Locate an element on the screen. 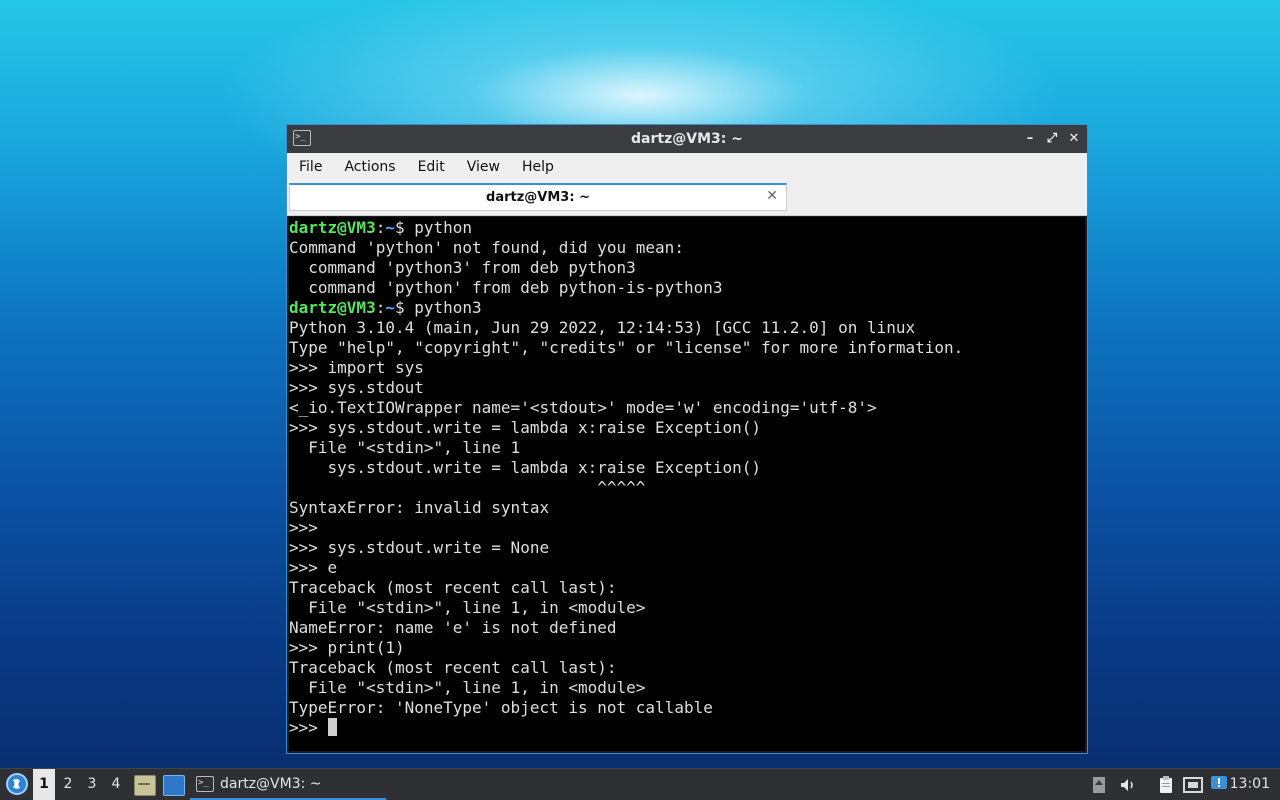  clipboard-icon is located at coordinates (1166, 785).